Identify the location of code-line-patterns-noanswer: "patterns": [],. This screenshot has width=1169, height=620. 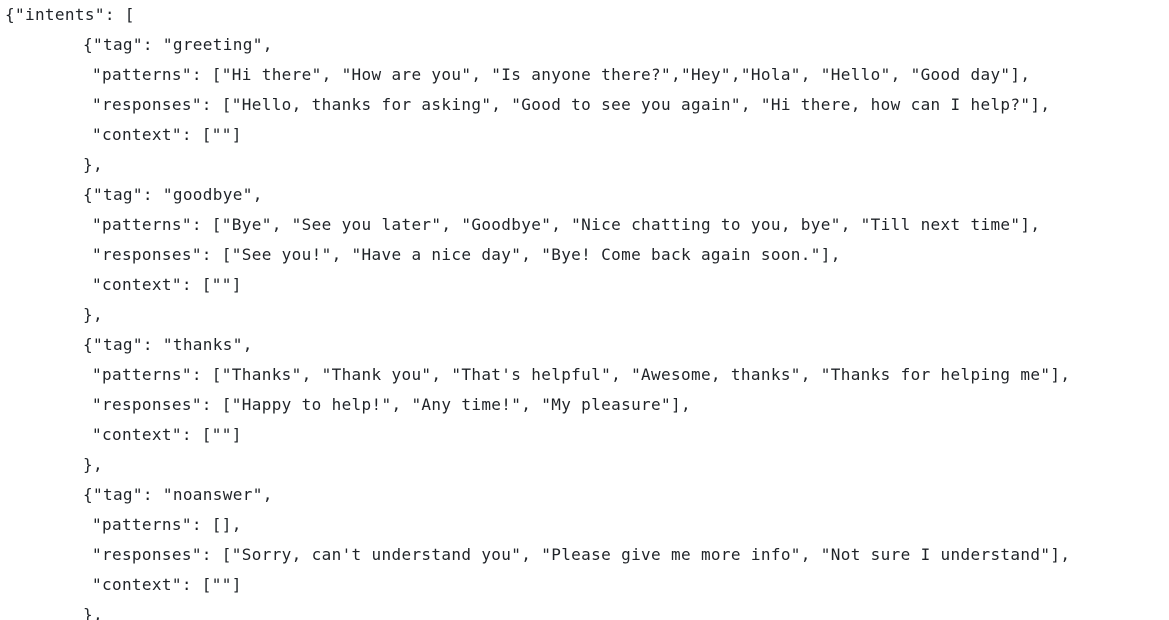
(167, 524).